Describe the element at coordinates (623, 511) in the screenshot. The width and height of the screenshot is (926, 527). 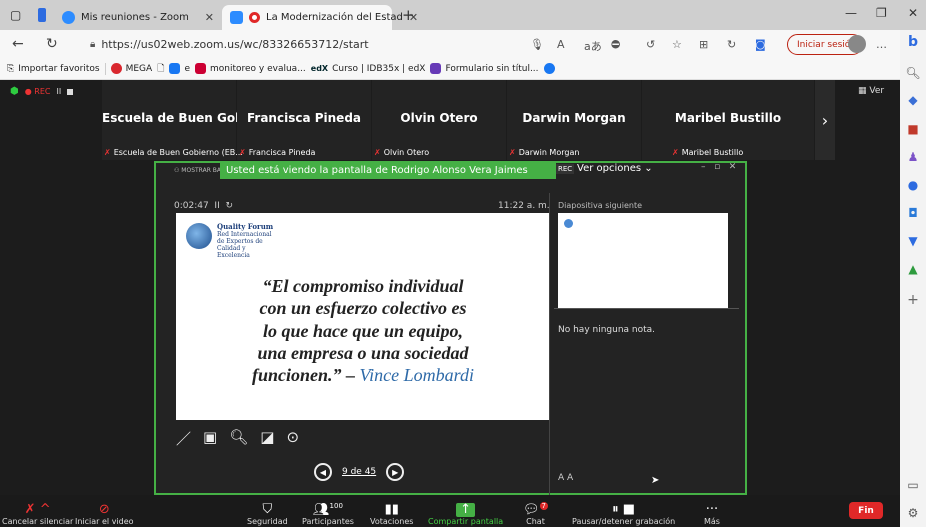
I see `pause-stop-recording-button: ⏸ ■ Pausar/detener grabación` at that location.